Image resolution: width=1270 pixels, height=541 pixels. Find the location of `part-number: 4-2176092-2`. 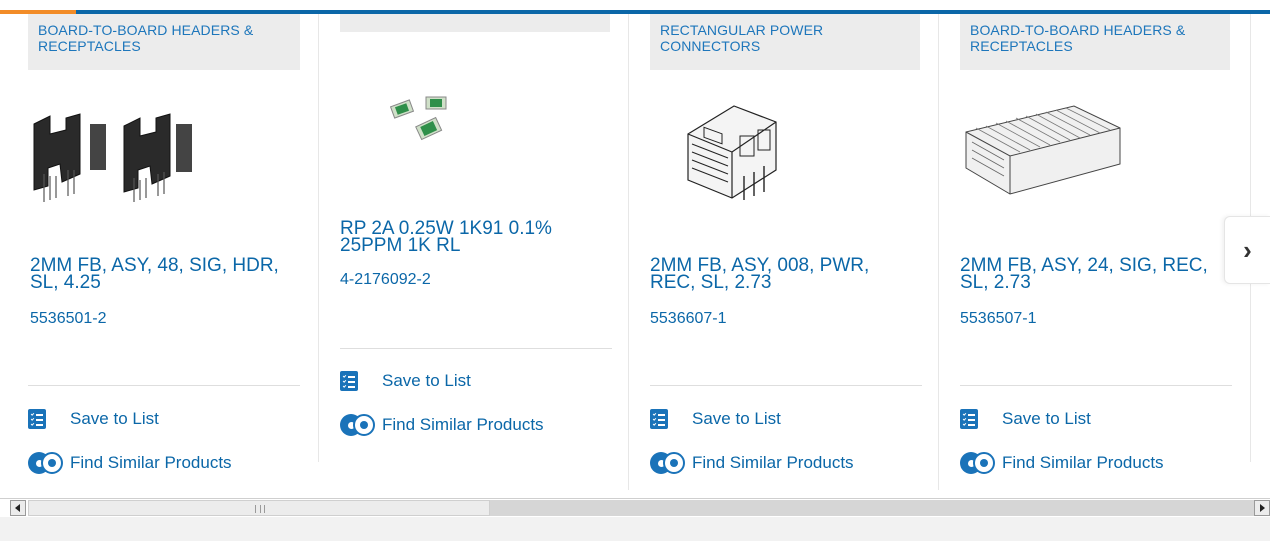

part-number: 4-2176092-2 is located at coordinates (385, 280).